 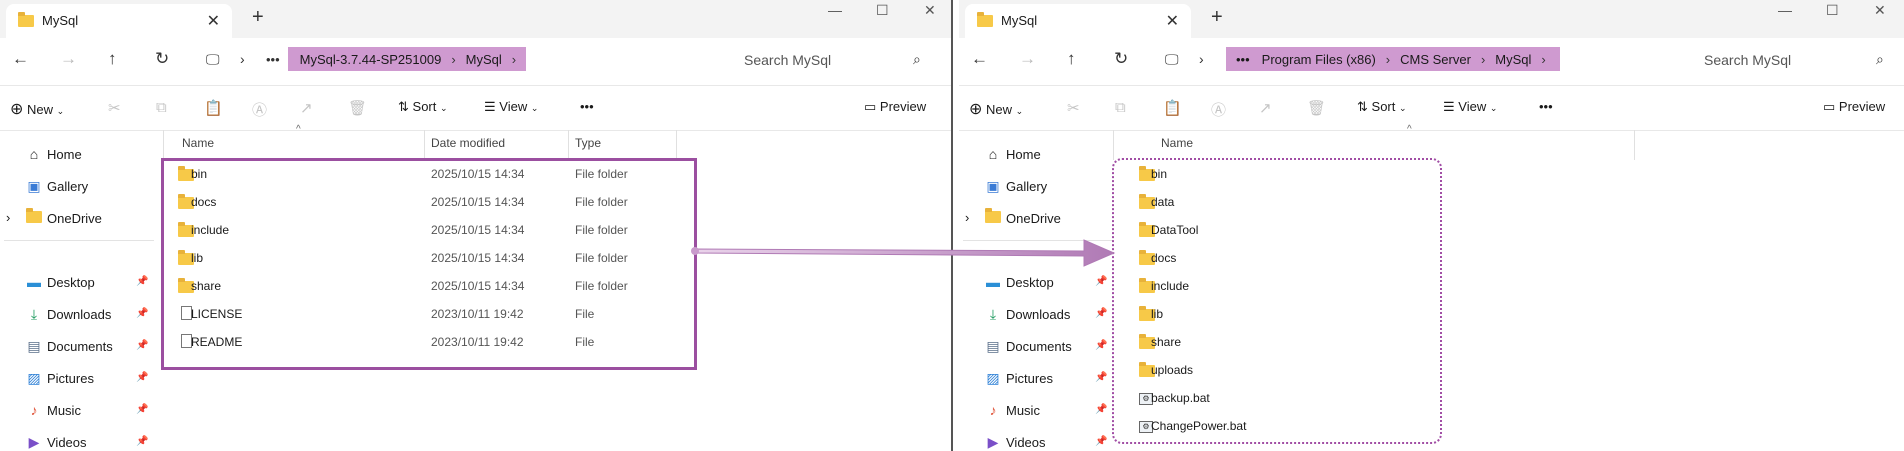 I want to click on move-arrow, so click(x=904, y=253).